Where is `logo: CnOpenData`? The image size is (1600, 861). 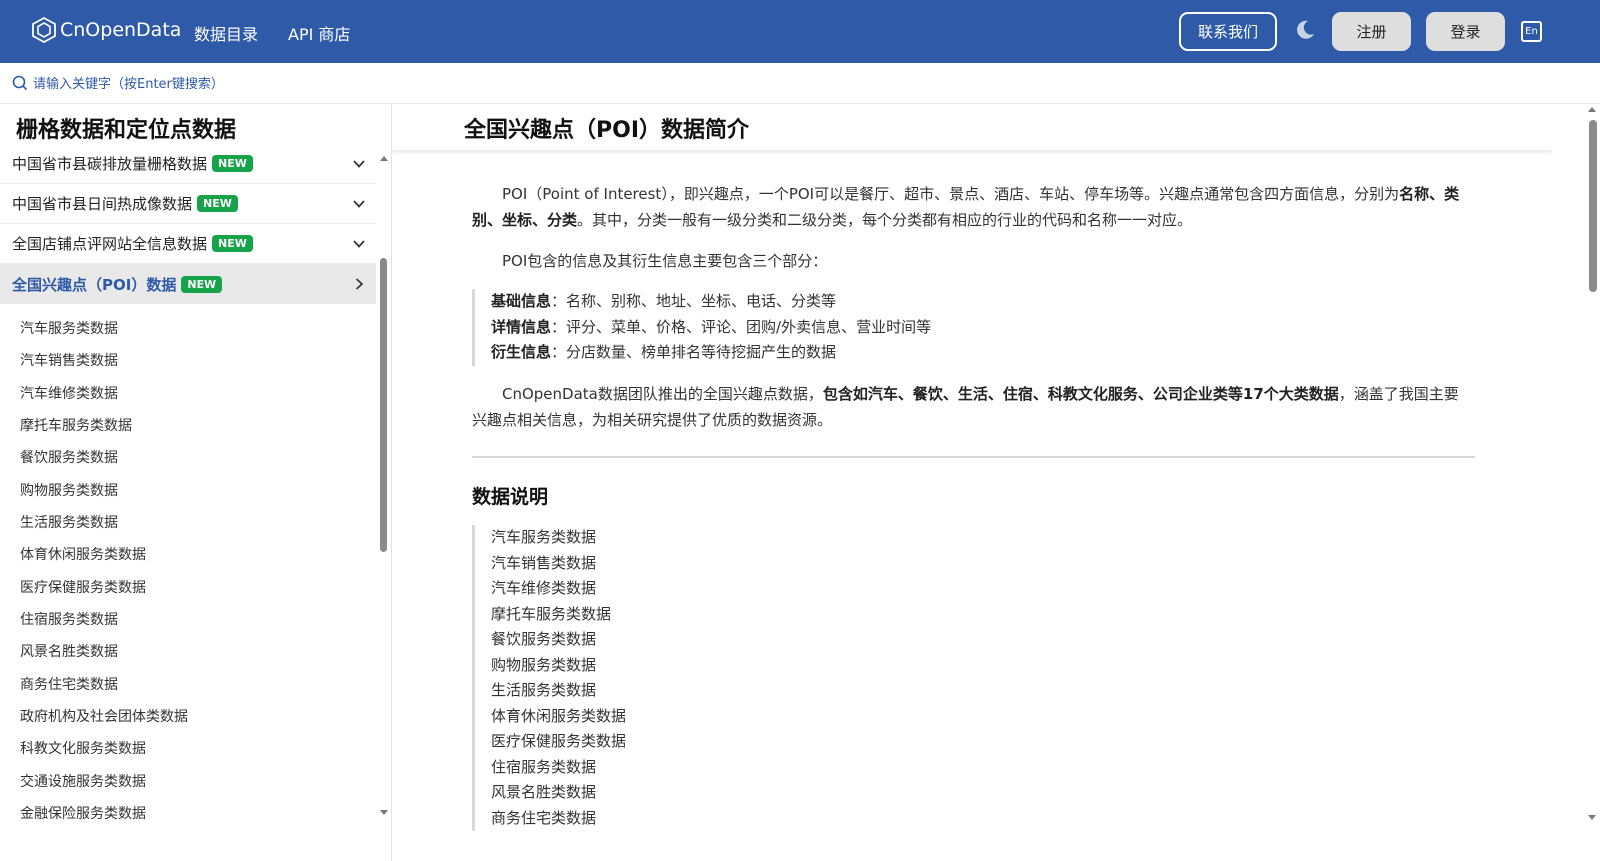
logo: CnOpenData is located at coordinates (106, 30).